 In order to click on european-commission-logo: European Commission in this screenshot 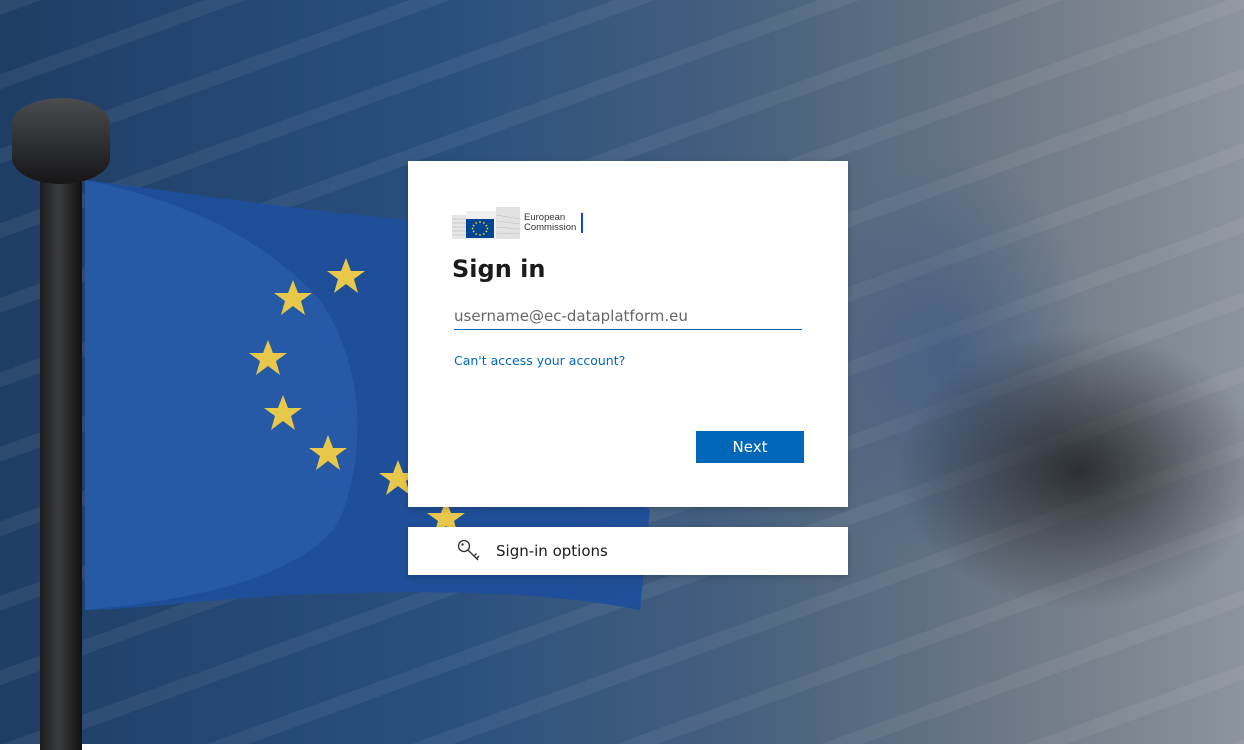, I will do `click(518, 223)`.